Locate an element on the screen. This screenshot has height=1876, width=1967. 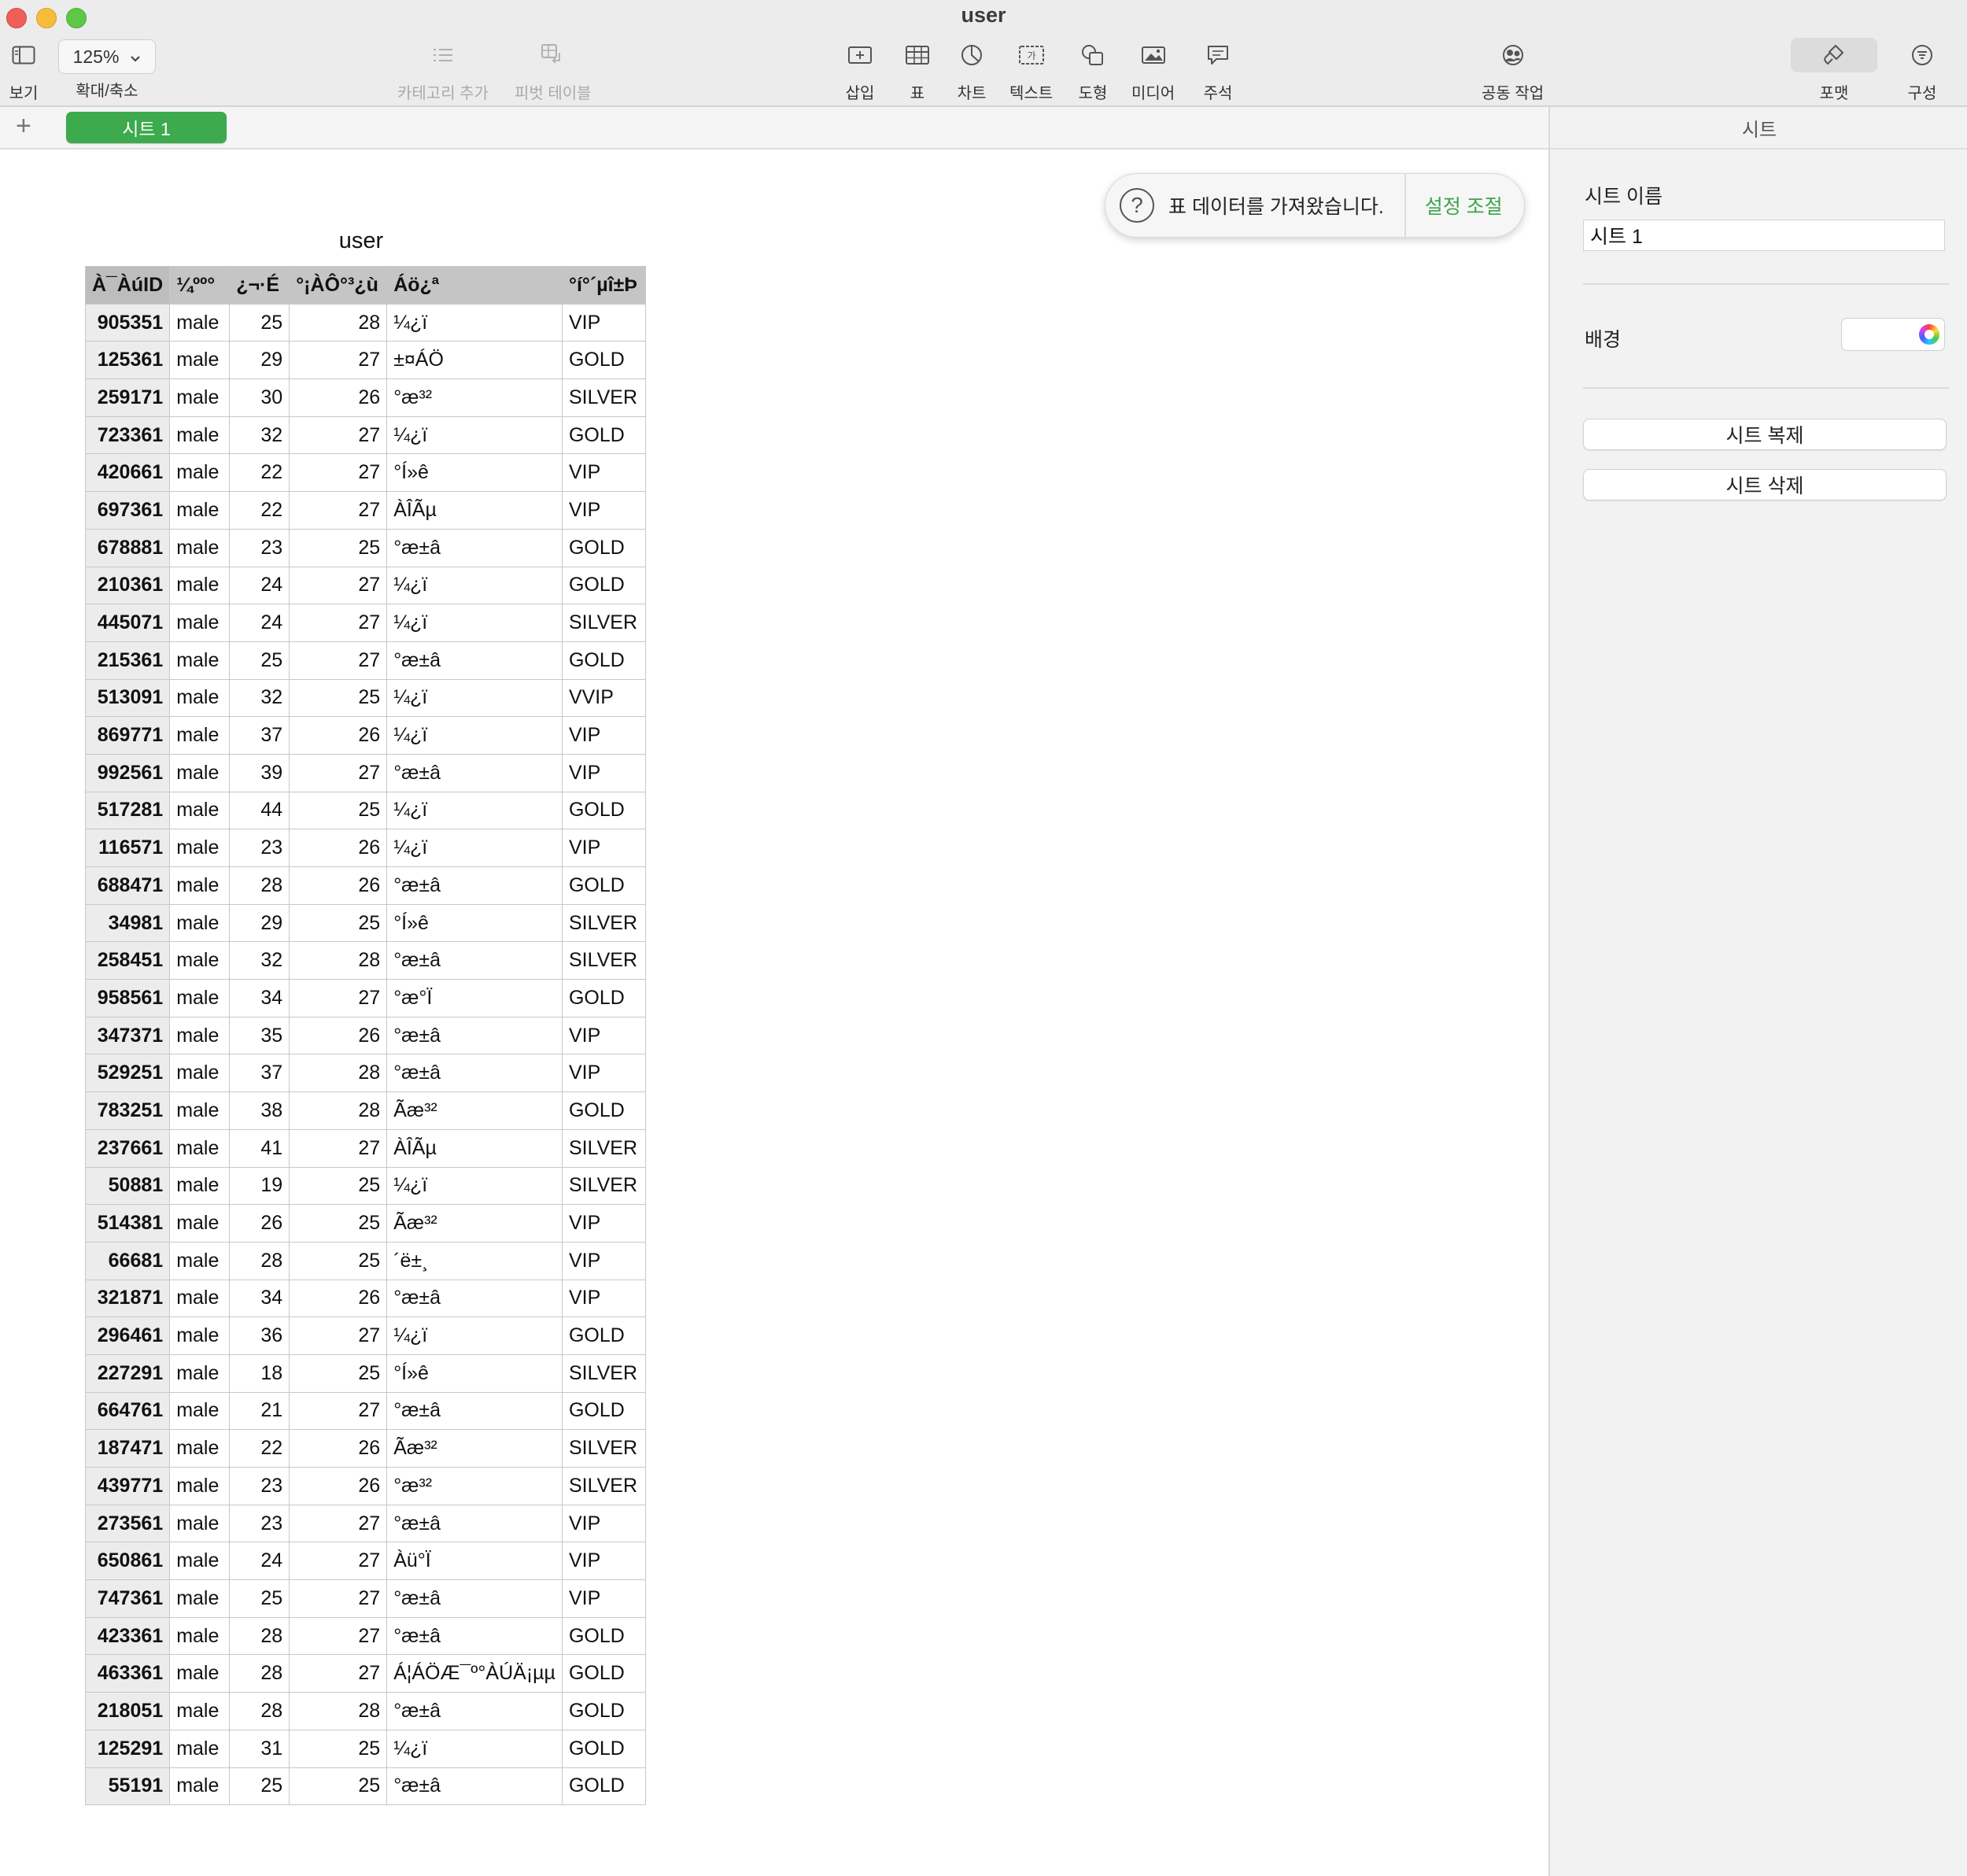
background-color-well is located at coordinates (1893, 334).